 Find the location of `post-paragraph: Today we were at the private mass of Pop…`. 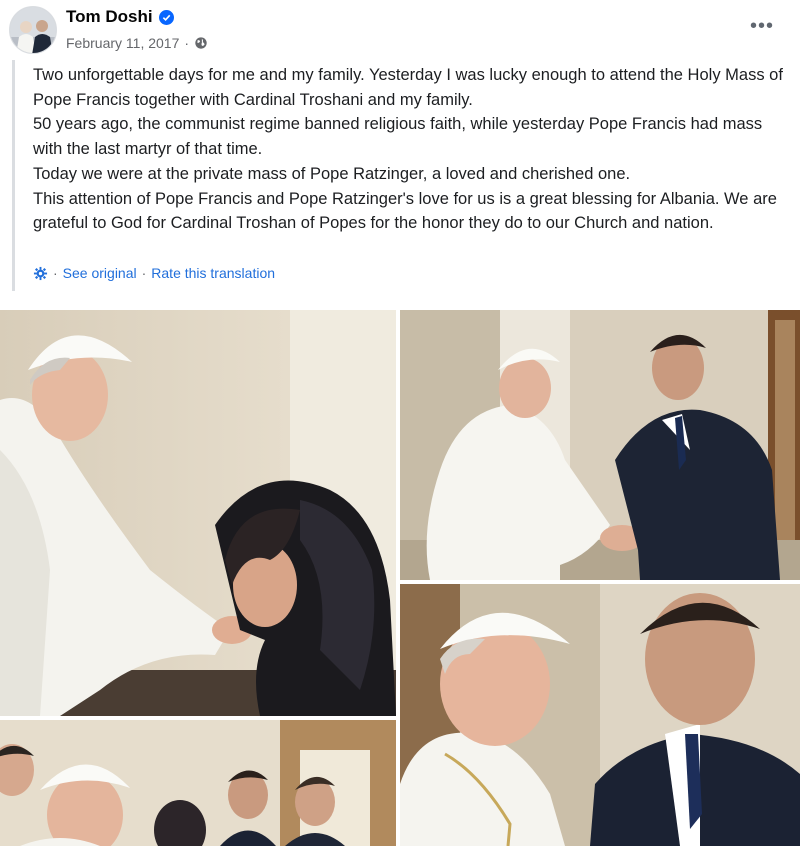

post-paragraph: Today we were at the private mass of Pop… is located at coordinates (332, 173).